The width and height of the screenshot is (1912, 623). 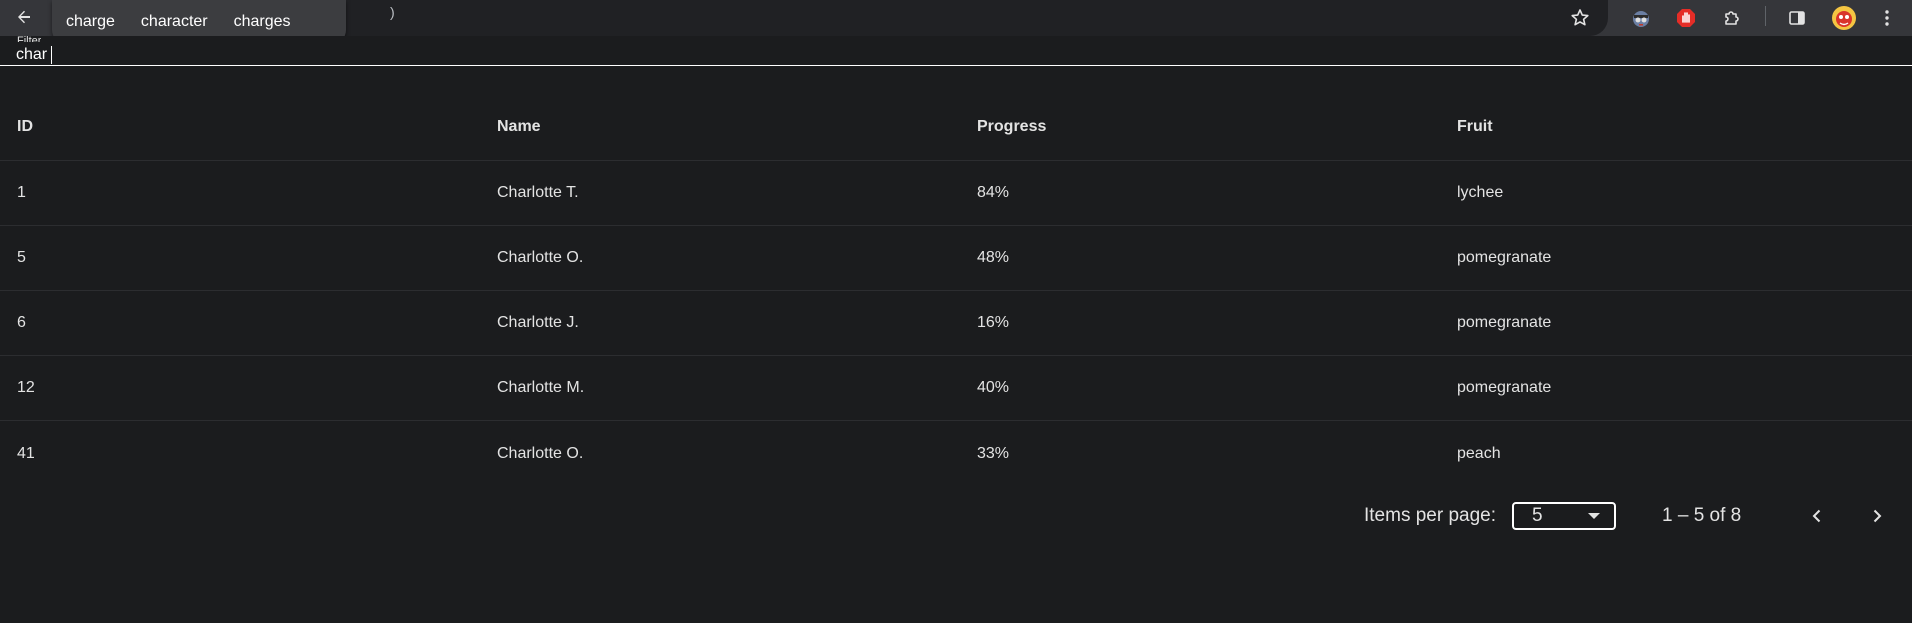 What do you see at coordinates (1537, 515) in the screenshot?
I see `items-per-page-value: 5` at bounding box center [1537, 515].